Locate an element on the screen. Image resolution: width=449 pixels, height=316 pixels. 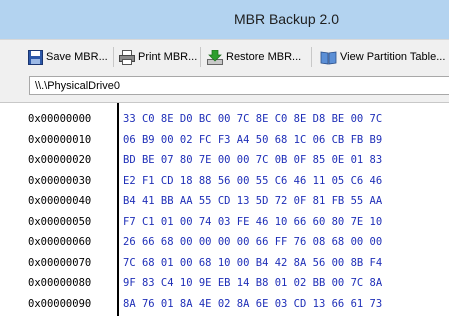
title-bar: MBR Backup 2.0 is located at coordinates (224, 19).